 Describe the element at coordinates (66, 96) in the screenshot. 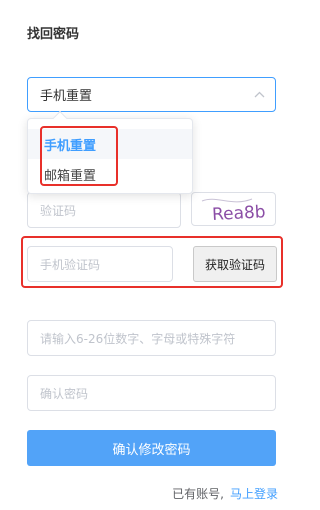

I see `reset-type-value: 手机重置` at that location.